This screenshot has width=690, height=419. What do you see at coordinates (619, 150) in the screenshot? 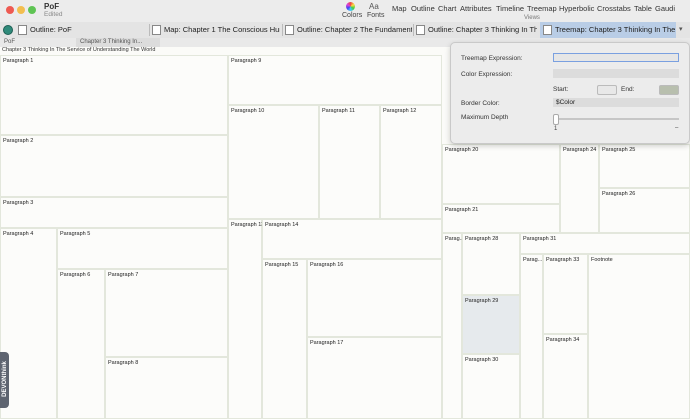
I see `cell-label: Paragraph 25` at bounding box center [619, 150].